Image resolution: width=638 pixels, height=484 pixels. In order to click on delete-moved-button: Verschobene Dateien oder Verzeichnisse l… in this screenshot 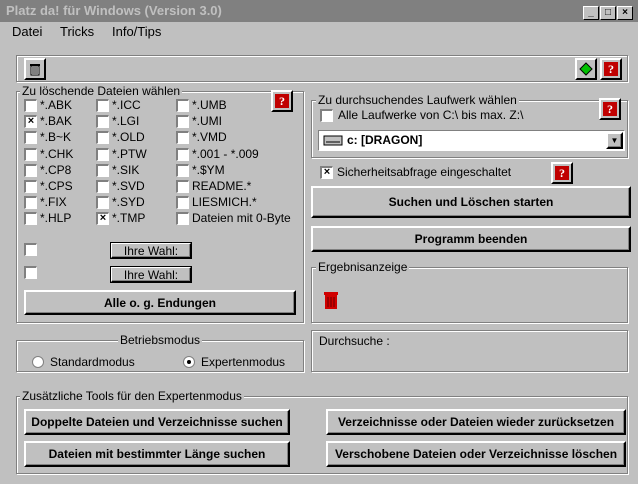, I will do `click(476, 454)`.